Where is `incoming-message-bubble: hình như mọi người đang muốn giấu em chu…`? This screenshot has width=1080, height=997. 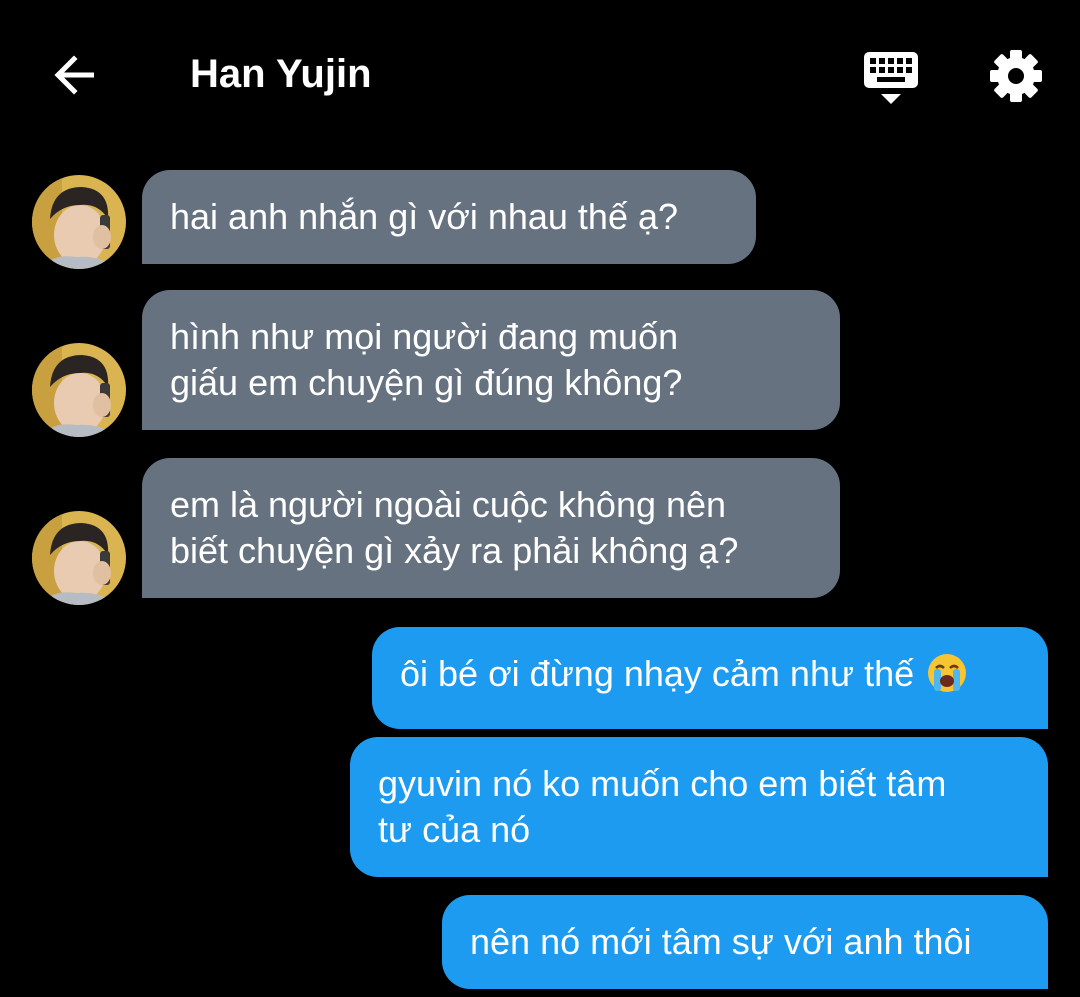
incoming-message-bubble: hình như mọi người đang muốn giấu em chu… is located at coordinates (491, 360).